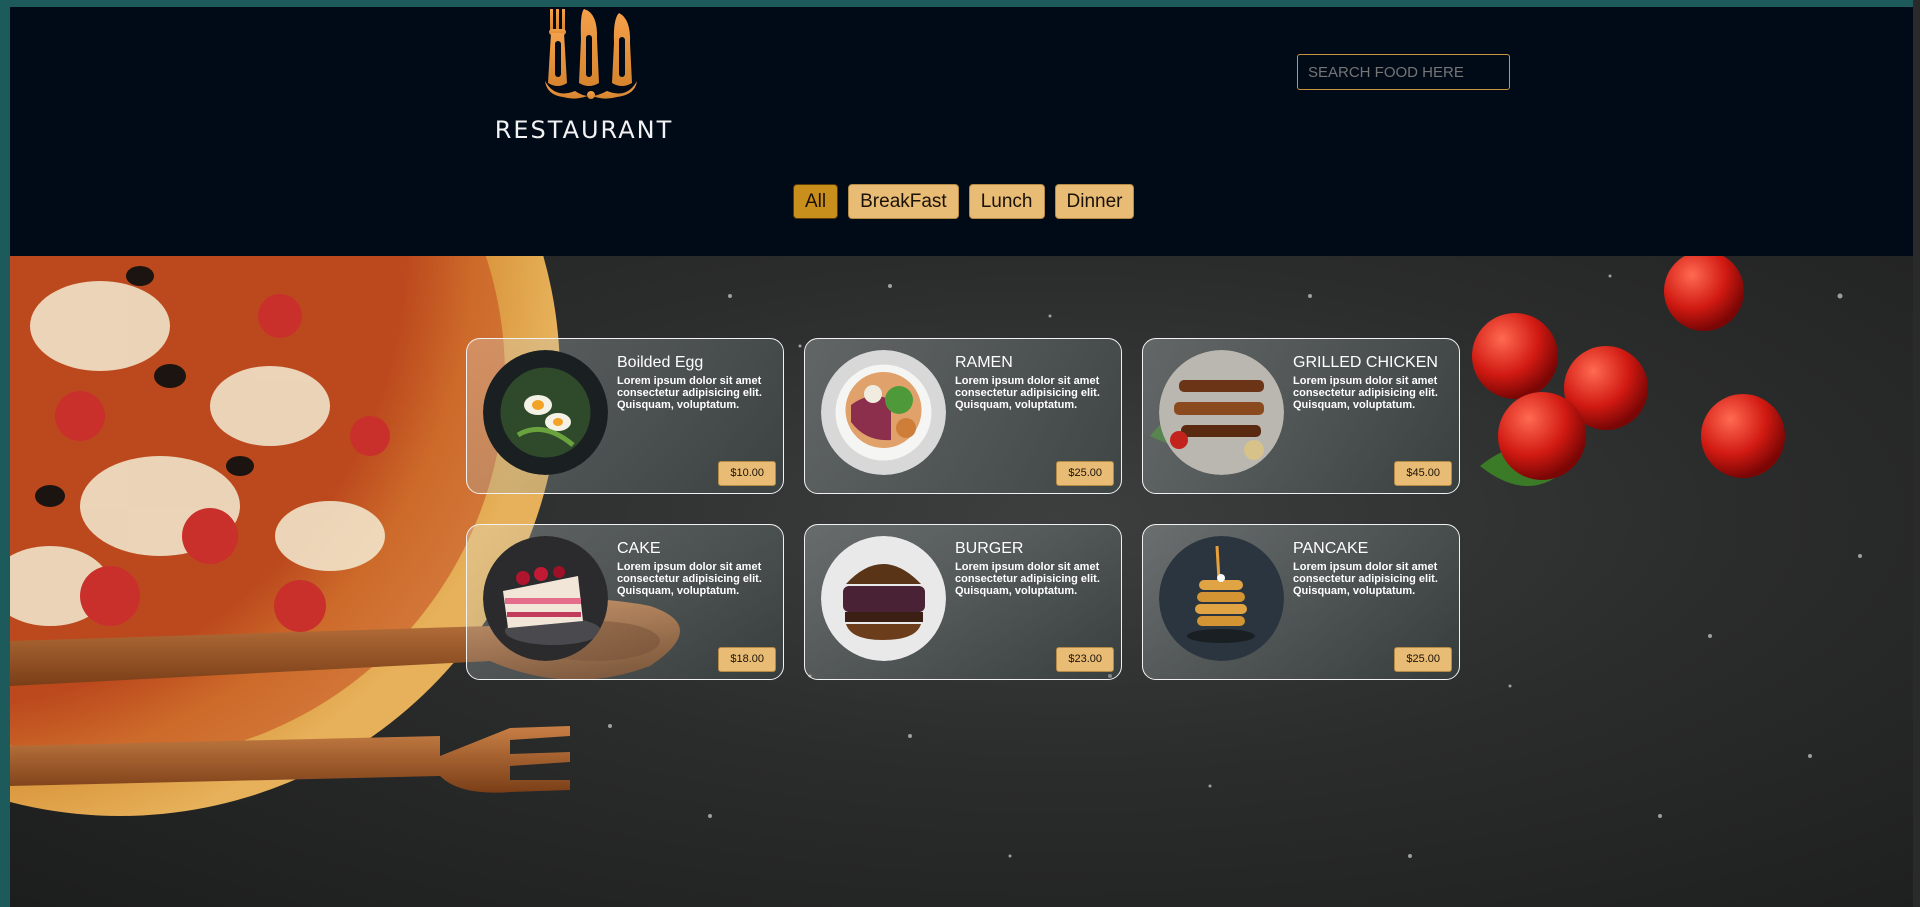 Image resolution: width=1920 pixels, height=907 pixels. I want to click on filter-breakfast-button: BreakFast, so click(903, 201).